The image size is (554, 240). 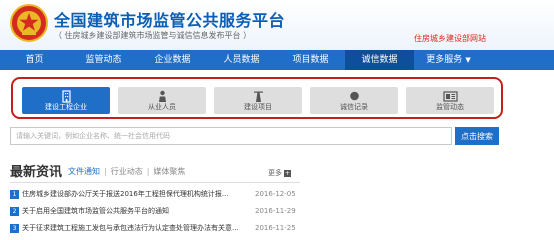 What do you see at coordinates (450, 96) in the screenshot?
I see `document-icon` at bounding box center [450, 96].